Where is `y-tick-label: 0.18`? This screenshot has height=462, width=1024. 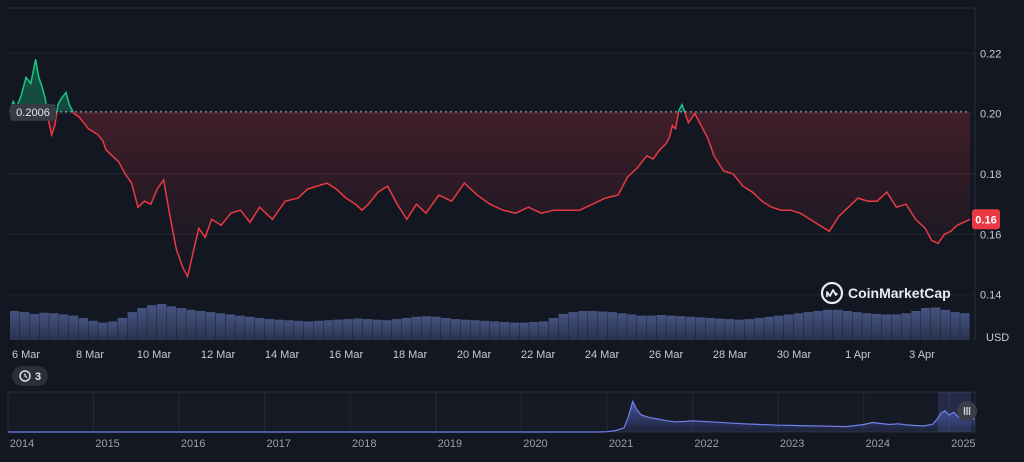
y-tick-label: 0.18 is located at coordinates (990, 175).